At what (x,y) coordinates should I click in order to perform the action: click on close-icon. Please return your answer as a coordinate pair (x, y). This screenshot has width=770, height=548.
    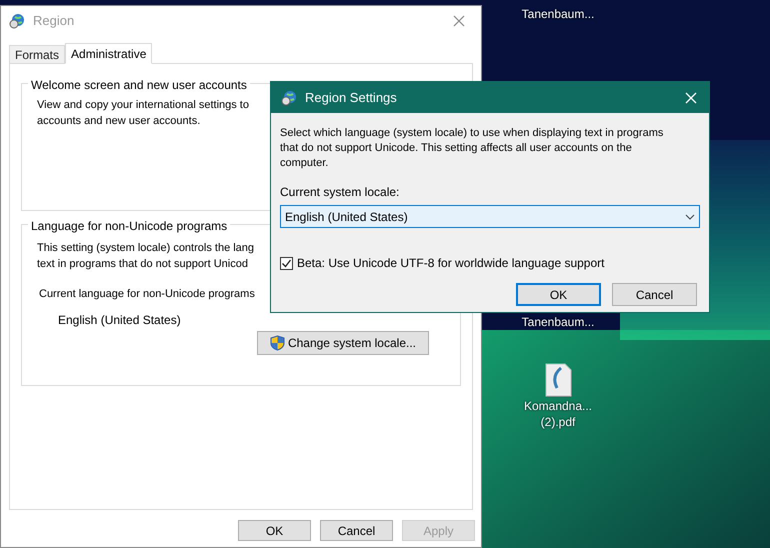
    Looking at the image, I should click on (459, 21).